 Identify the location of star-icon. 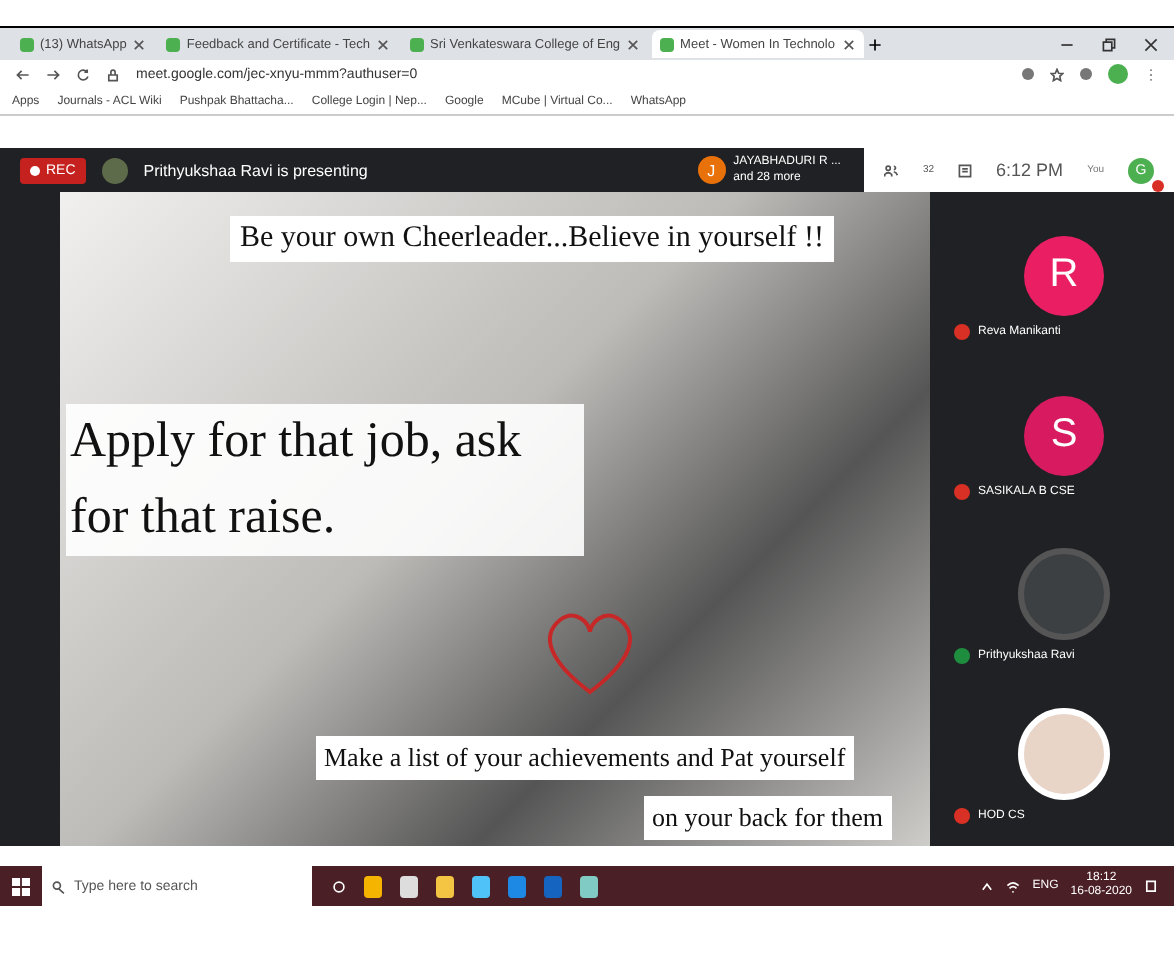
(1057, 74).